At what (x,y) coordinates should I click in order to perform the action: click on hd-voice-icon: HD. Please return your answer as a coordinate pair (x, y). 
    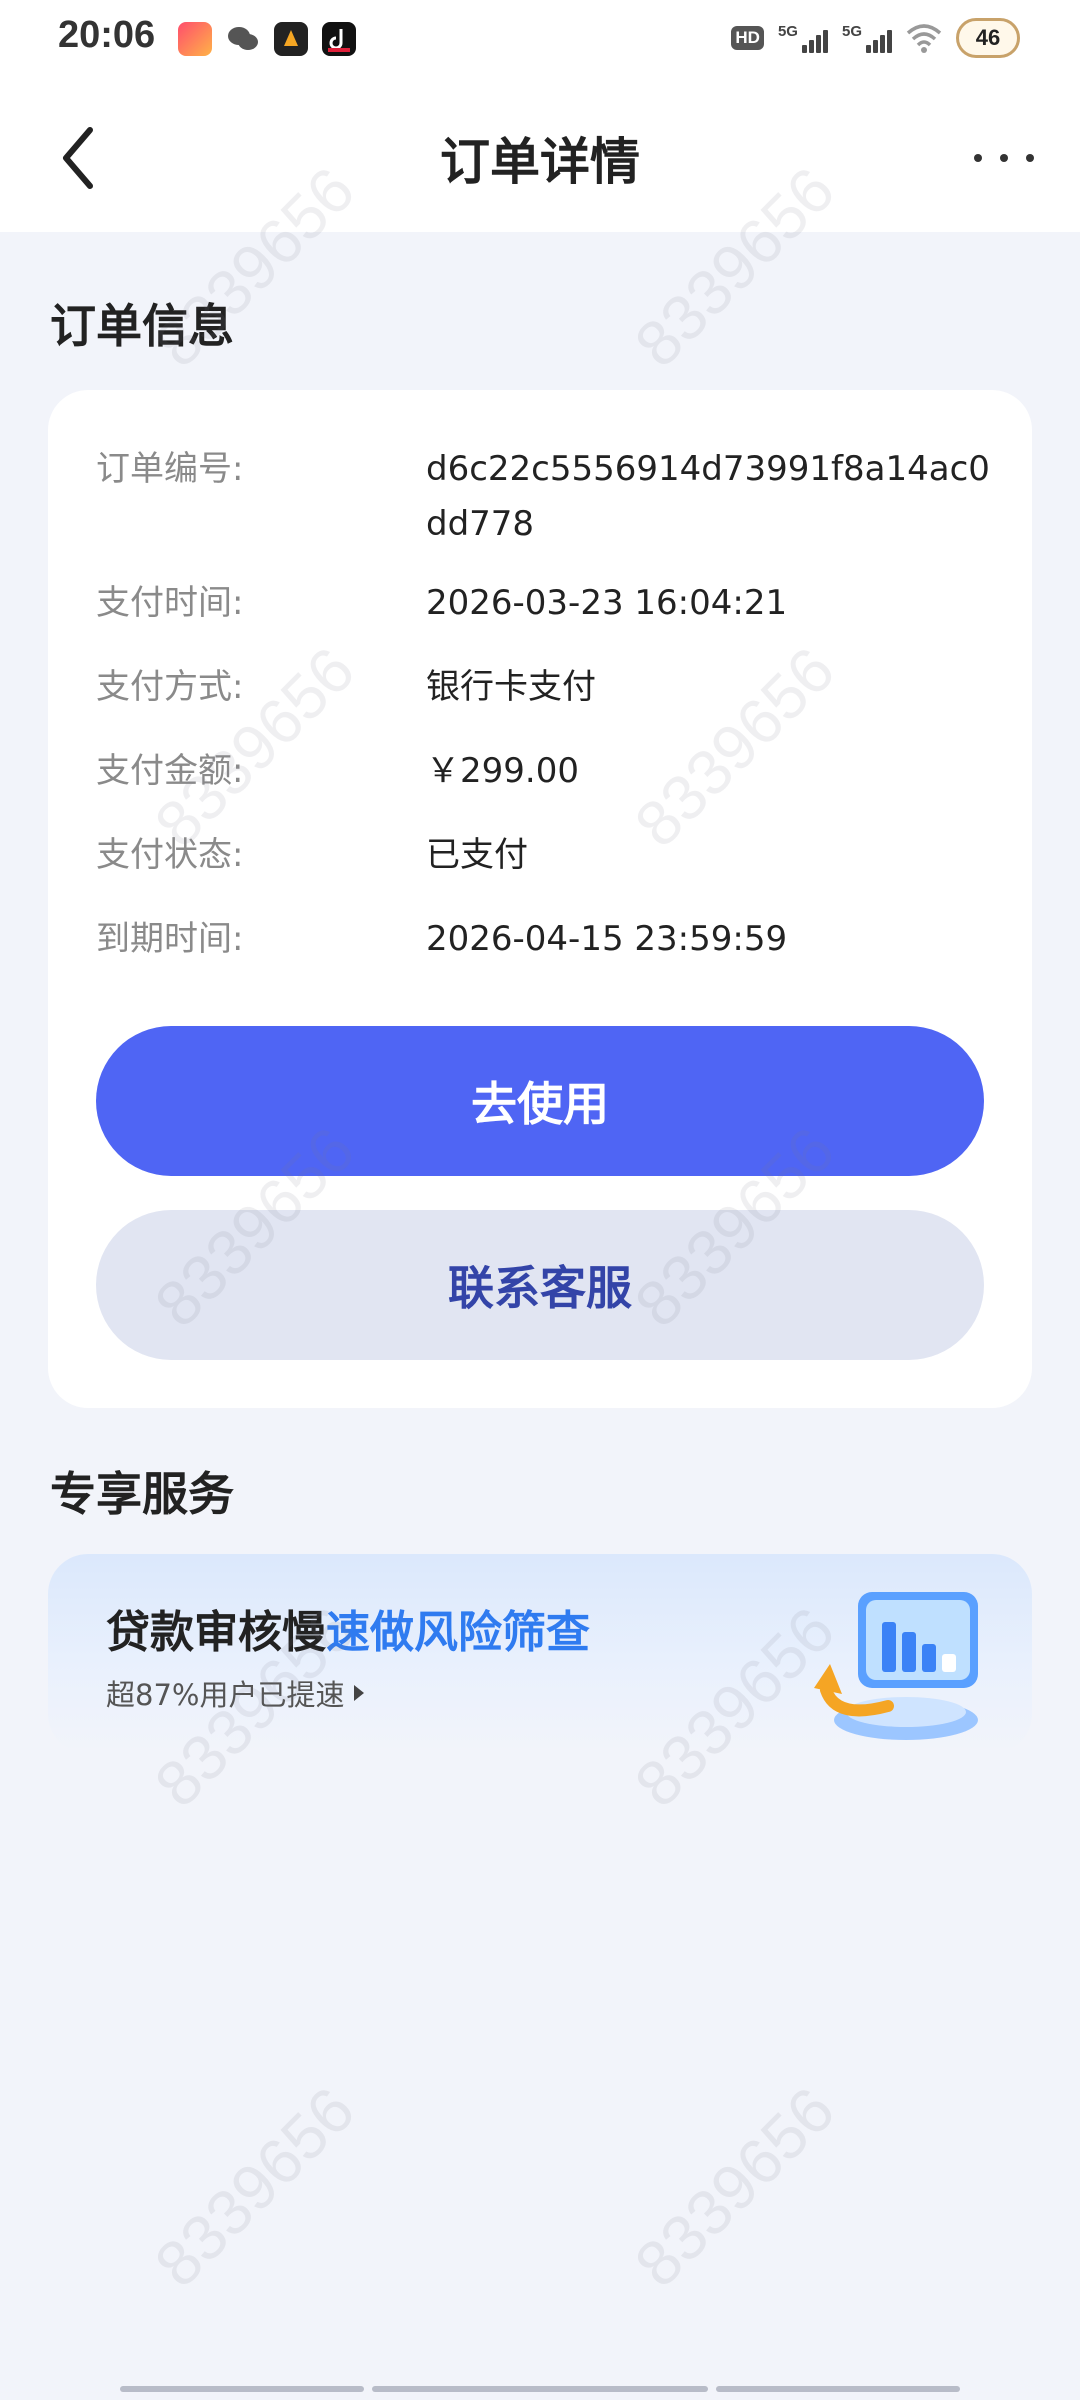
    Looking at the image, I should click on (747, 38).